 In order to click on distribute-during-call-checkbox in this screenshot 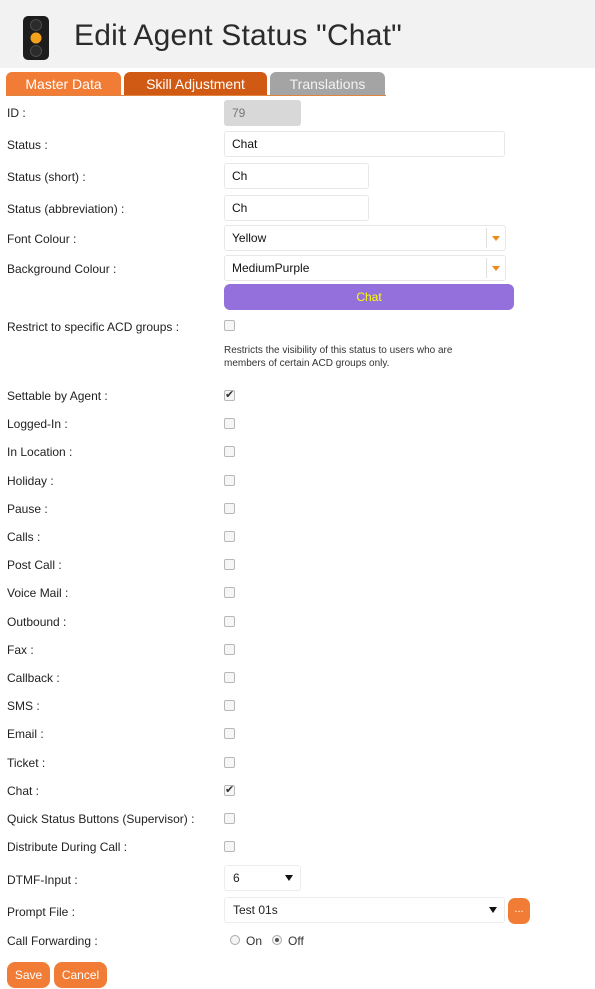, I will do `click(229, 846)`.